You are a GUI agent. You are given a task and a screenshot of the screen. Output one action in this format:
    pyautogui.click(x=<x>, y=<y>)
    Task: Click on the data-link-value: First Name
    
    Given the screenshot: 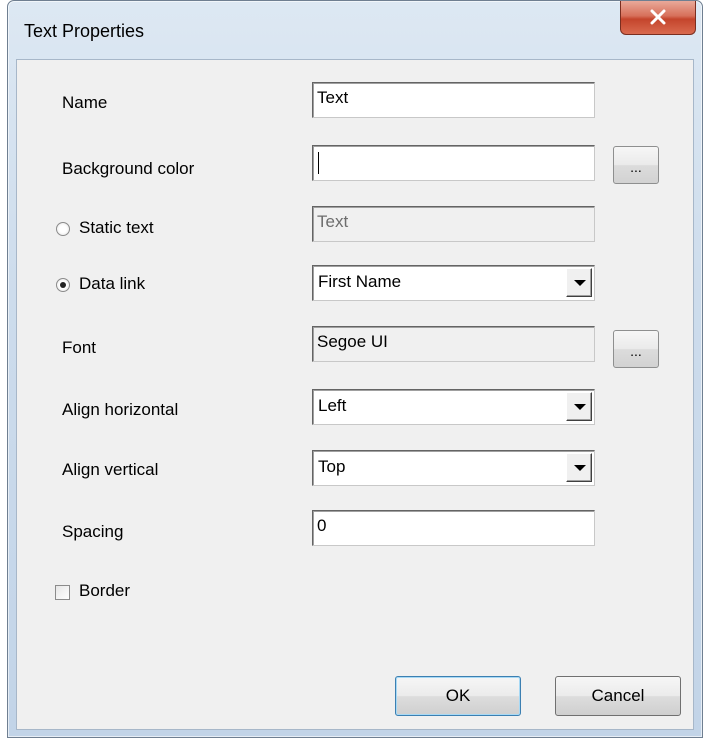 What is the action you would take?
    pyautogui.click(x=360, y=281)
    